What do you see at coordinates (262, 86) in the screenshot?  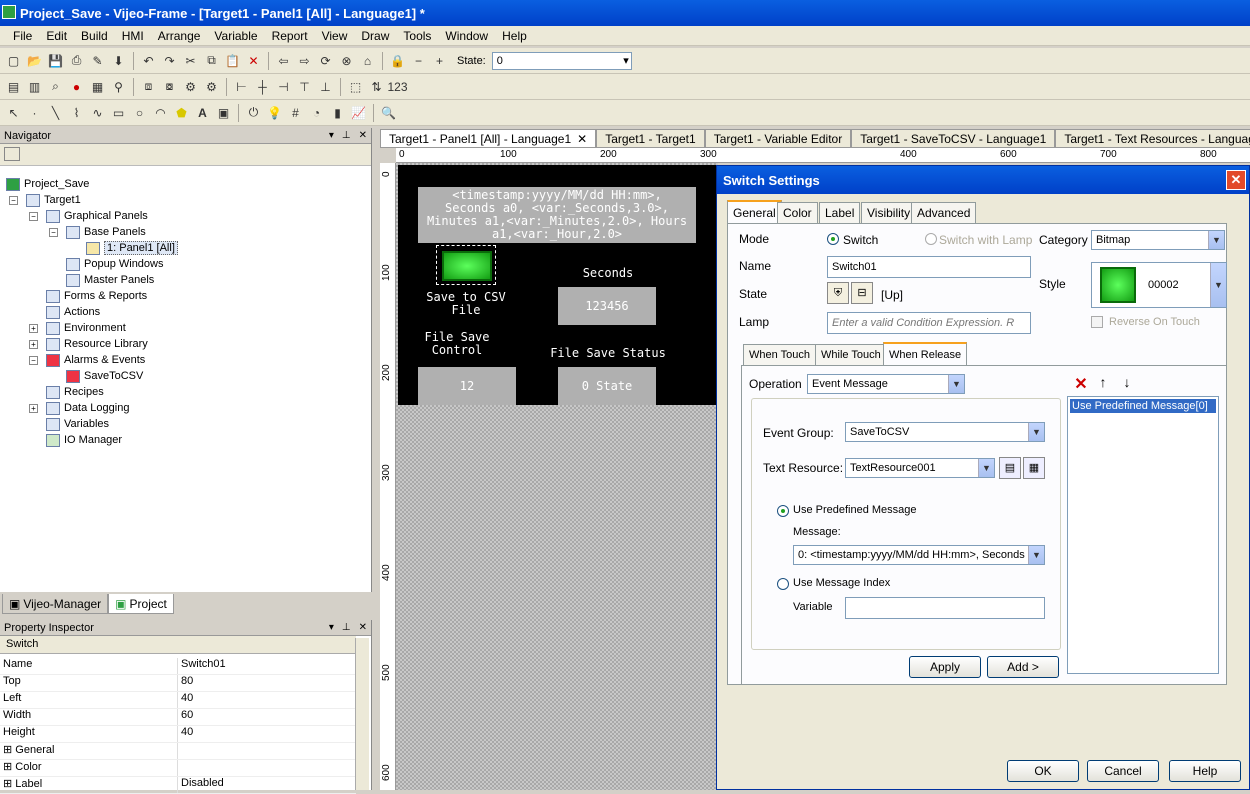 I see `align-center-icon: ┼` at bounding box center [262, 86].